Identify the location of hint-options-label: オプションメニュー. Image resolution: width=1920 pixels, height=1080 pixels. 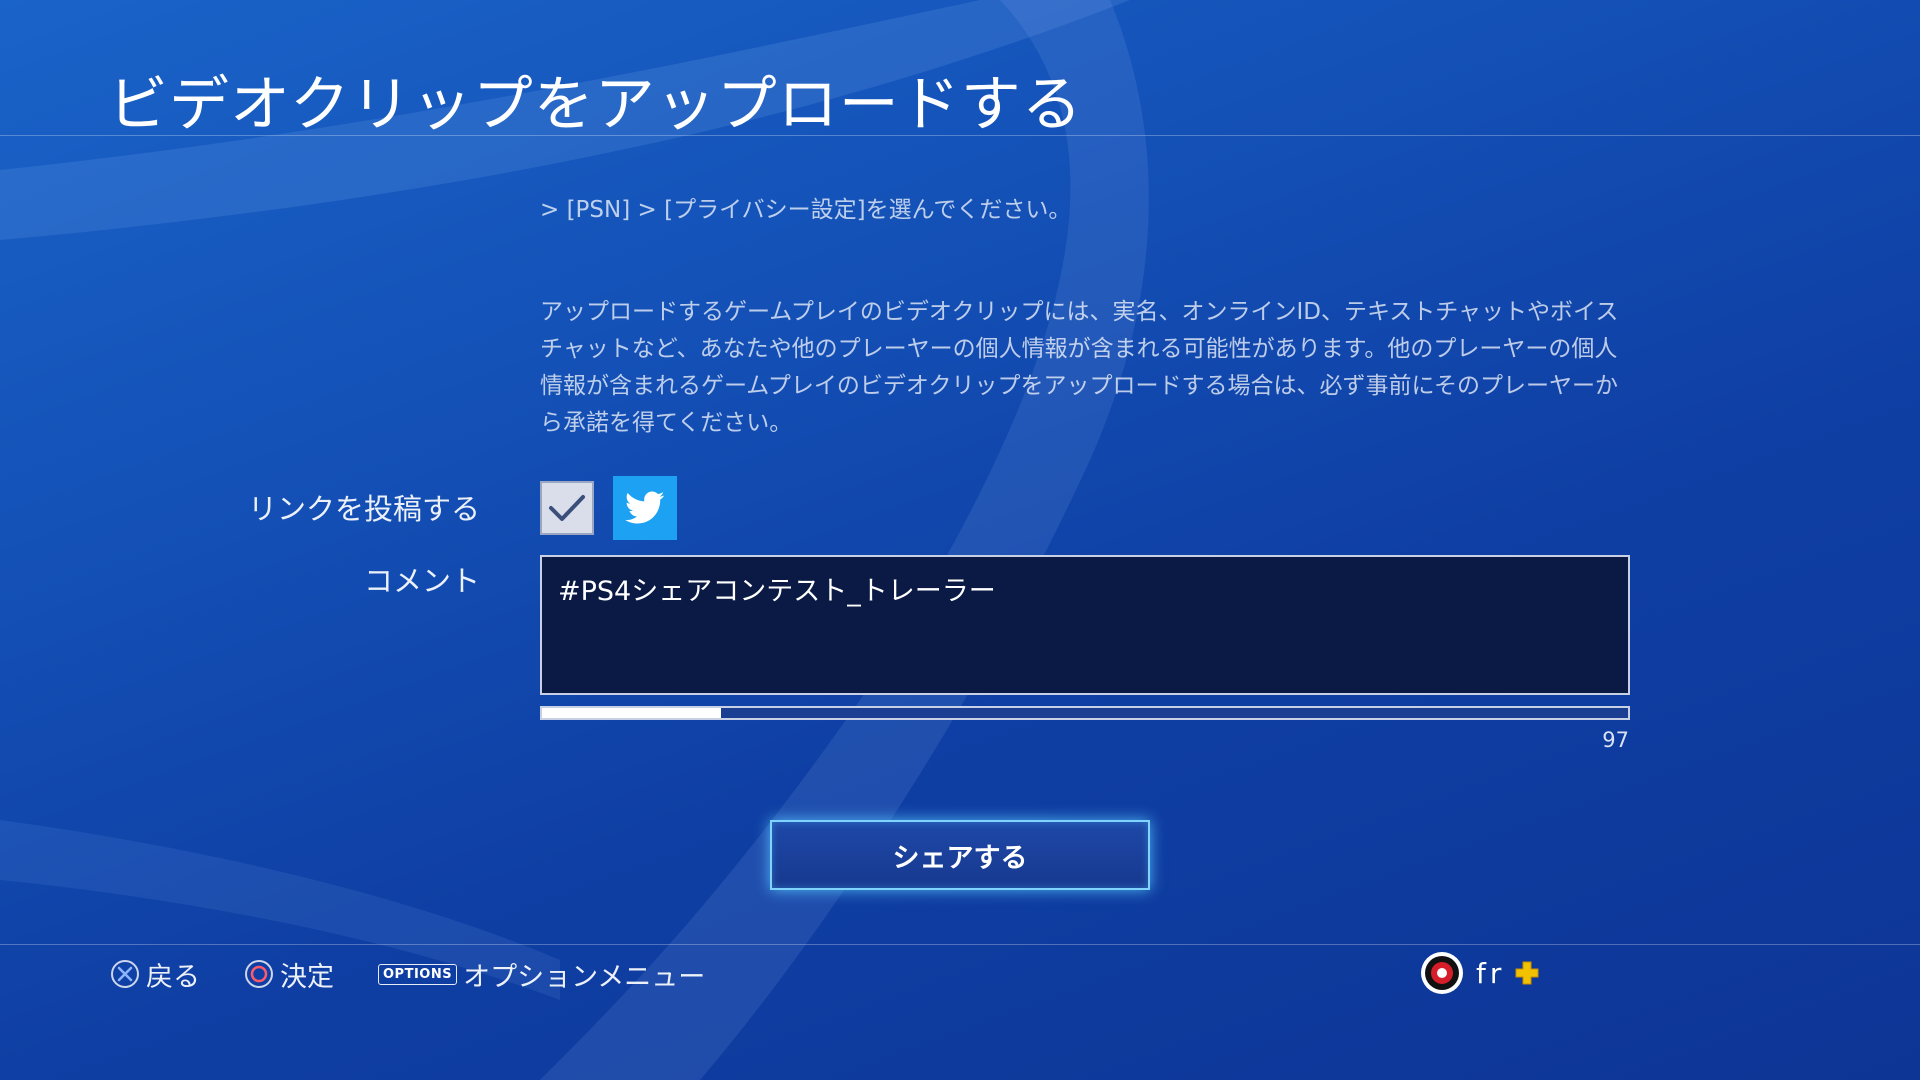
(584, 977).